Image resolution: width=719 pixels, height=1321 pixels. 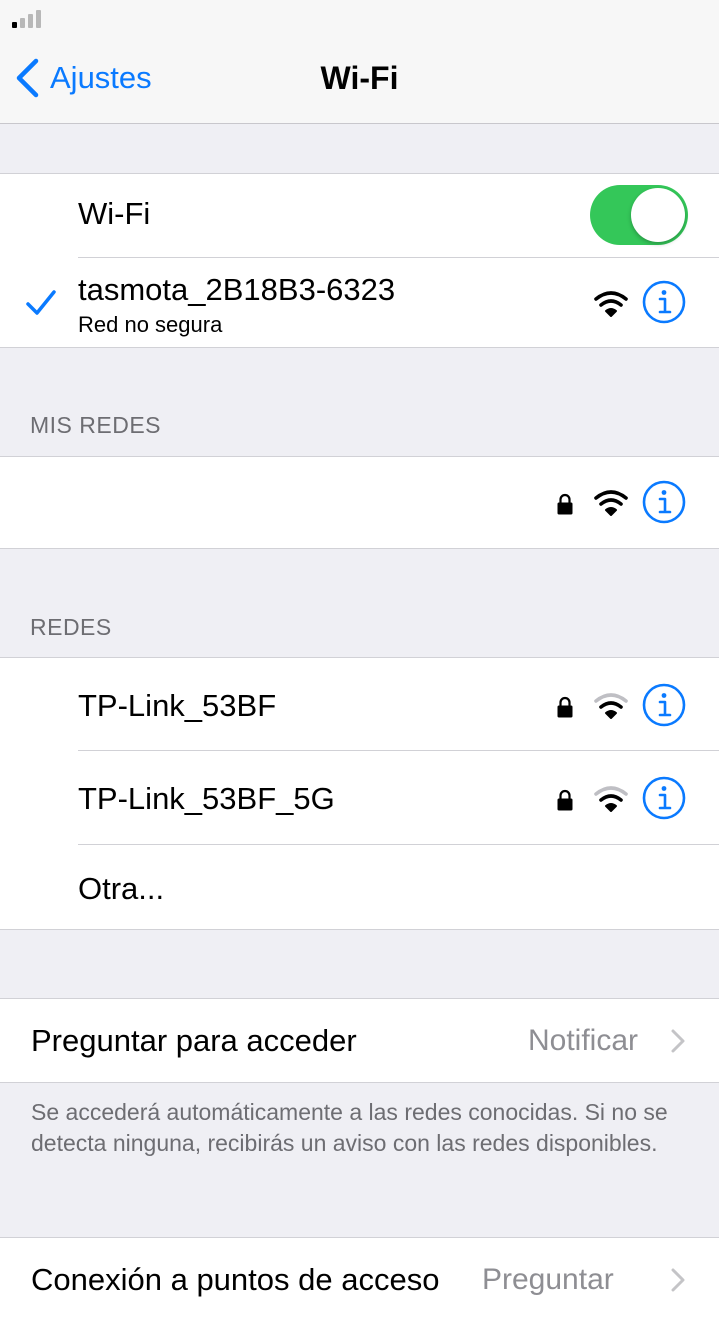 What do you see at coordinates (359, 704) in the screenshot?
I see `network-row: TP-Link_53BF` at bounding box center [359, 704].